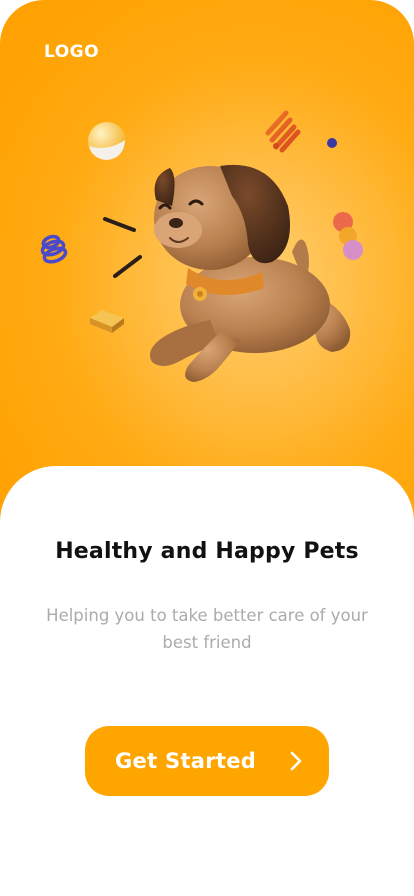 Image resolution: width=414 pixels, height=896 pixels. Describe the element at coordinates (54, 249) in the screenshot. I see `coil-icon` at that location.